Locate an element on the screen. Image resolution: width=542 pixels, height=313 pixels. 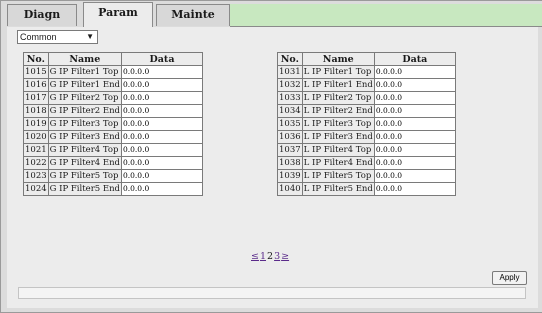
table-row: 1017 G IP Filter2 Top is located at coordinates (113, 98).